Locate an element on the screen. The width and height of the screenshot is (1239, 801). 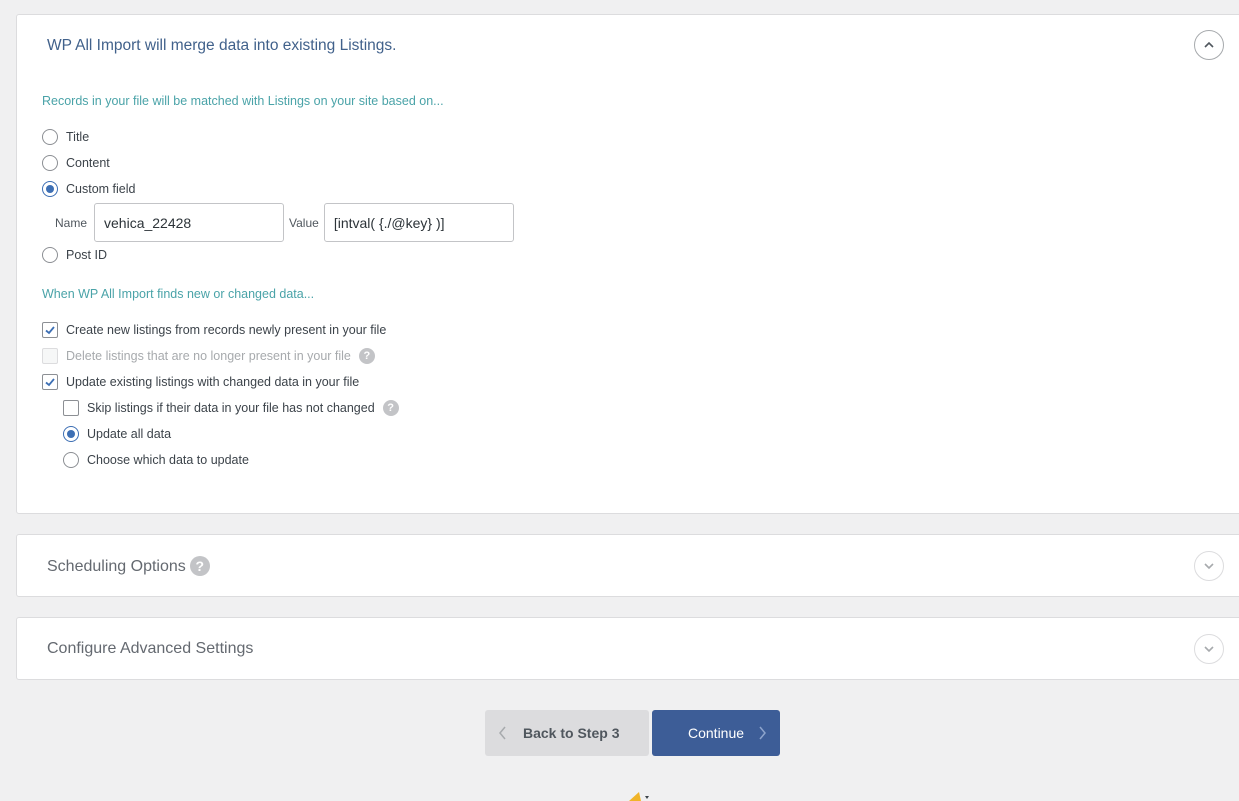
panel-title: Scheduling Options? is located at coordinates (128, 566).